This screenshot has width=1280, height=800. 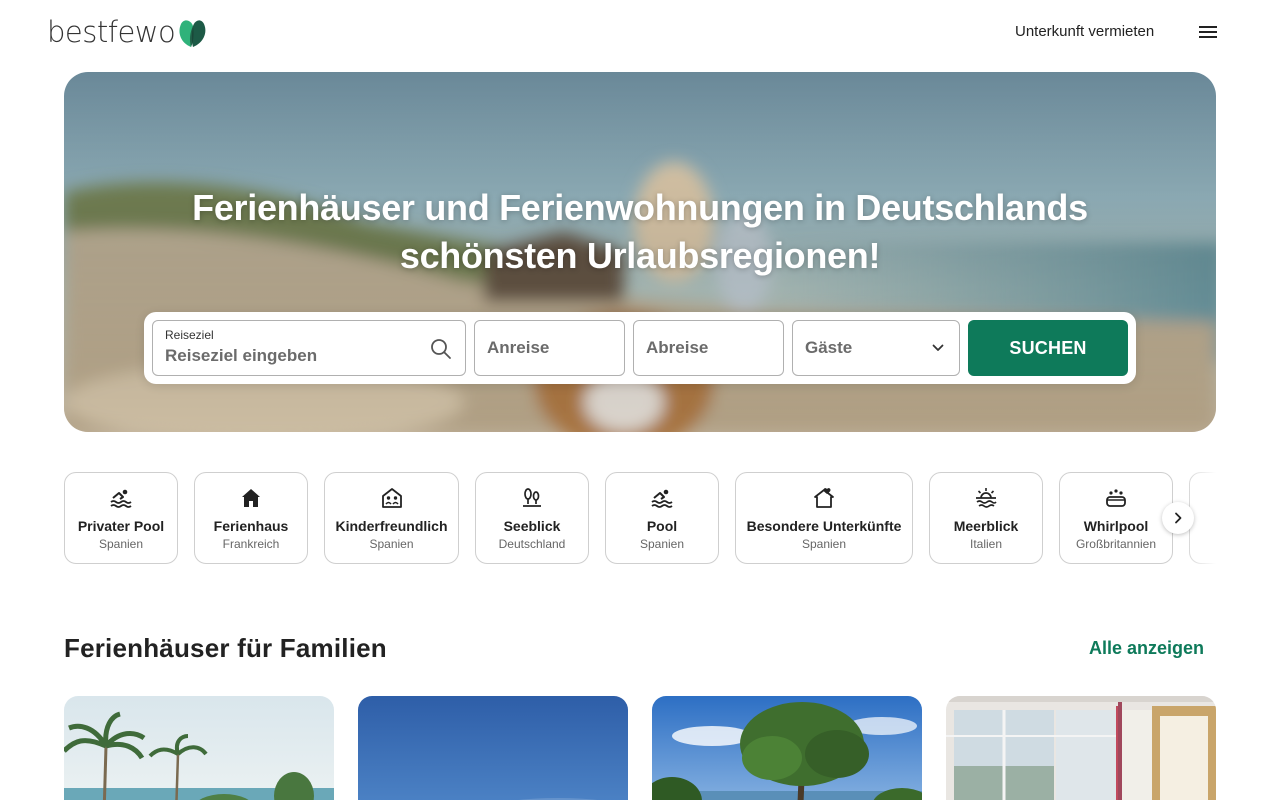 I want to click on category-lake-view: Seeblick Deutschland, so click(x=532, y=518).